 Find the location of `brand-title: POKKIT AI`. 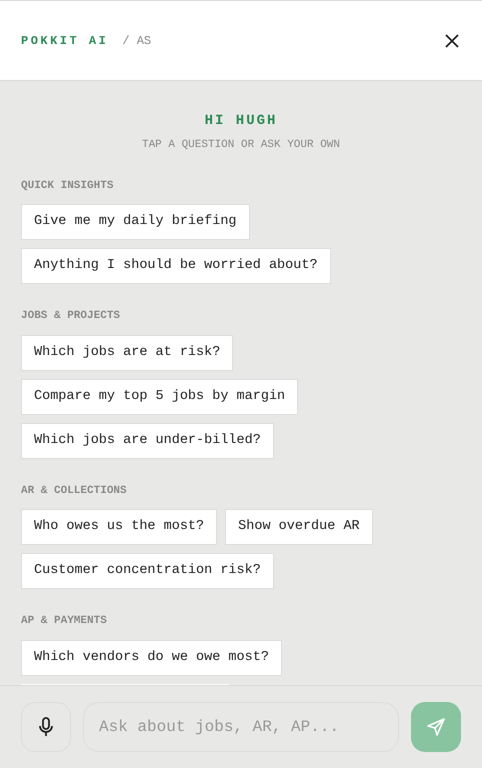

brand-title: POKKIT AI is located at coordinates (64, 41).